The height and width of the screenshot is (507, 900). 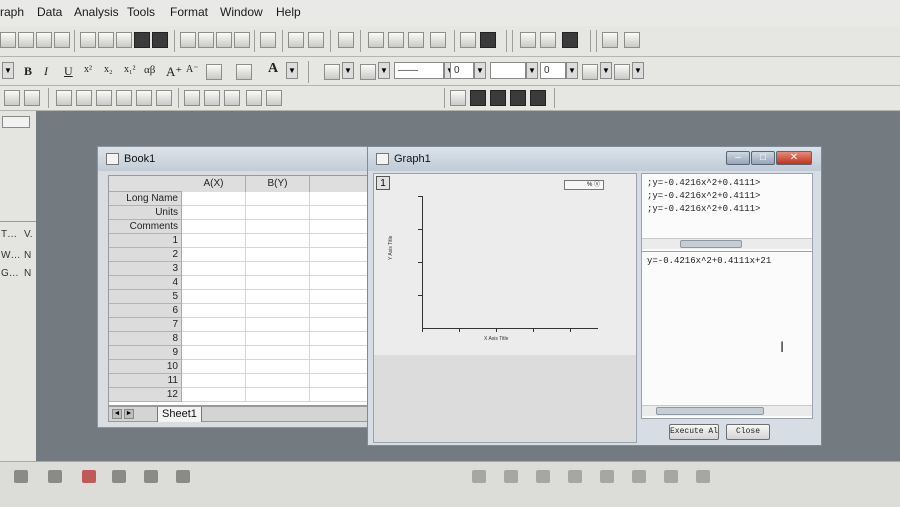 I want to click on menu-help: Help, so click(x=288, y=12).